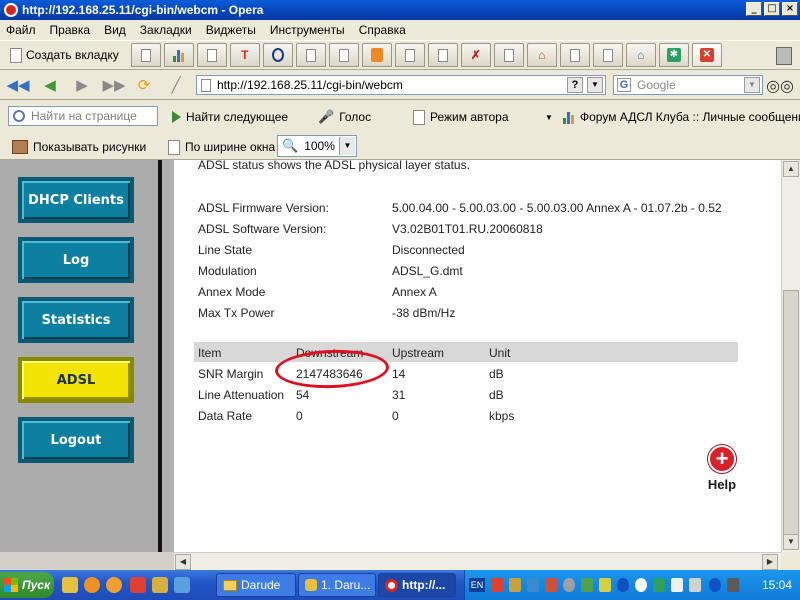 This screenshot has height=600, width=800. What do you see at coordinates (549, 117) in the screenshot?
I see `panel-dropdown: ▼` at bounding box center [549, 117].